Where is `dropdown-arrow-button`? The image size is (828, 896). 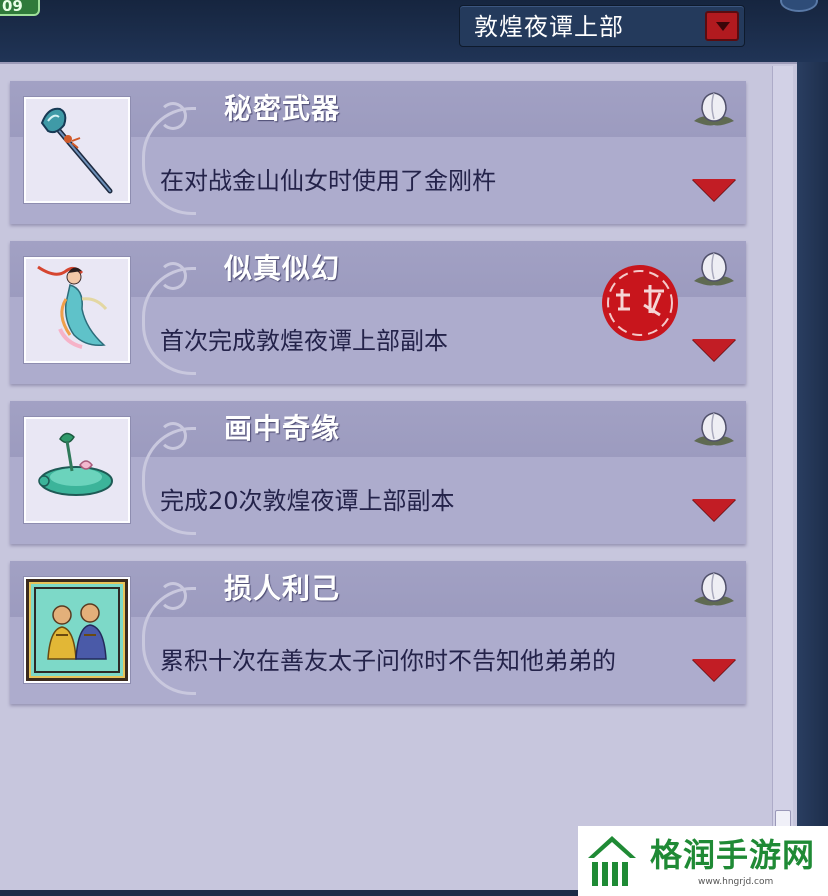
dropdown-arrow-button is located at coordinates (722, 26).